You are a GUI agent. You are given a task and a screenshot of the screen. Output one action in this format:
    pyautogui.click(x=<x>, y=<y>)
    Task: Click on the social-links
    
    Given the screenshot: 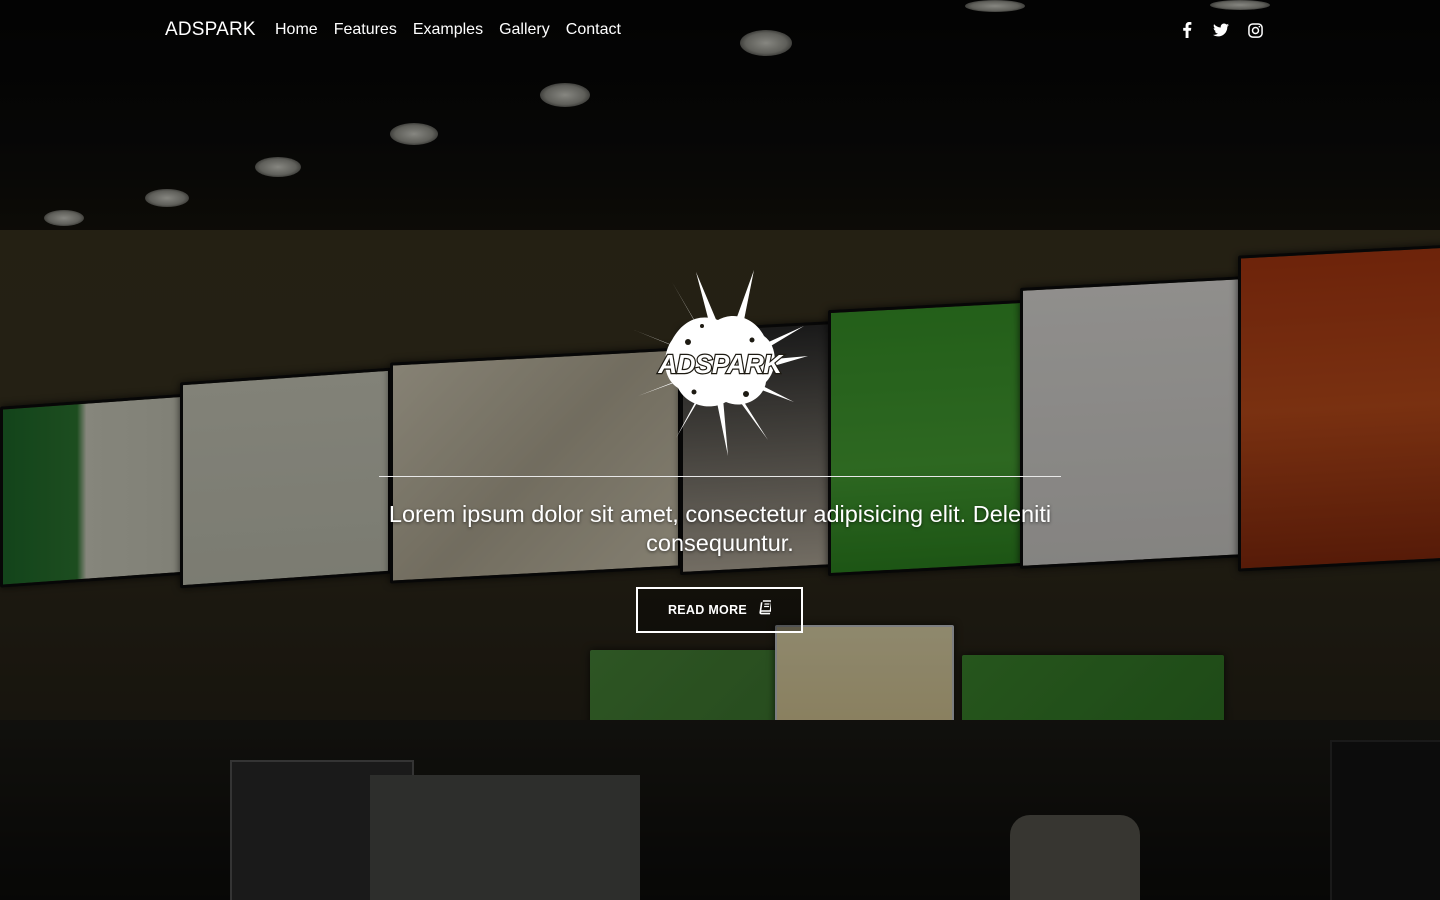 What is the action you would take?
    pyautogui.click(x=1229, y=30)
    